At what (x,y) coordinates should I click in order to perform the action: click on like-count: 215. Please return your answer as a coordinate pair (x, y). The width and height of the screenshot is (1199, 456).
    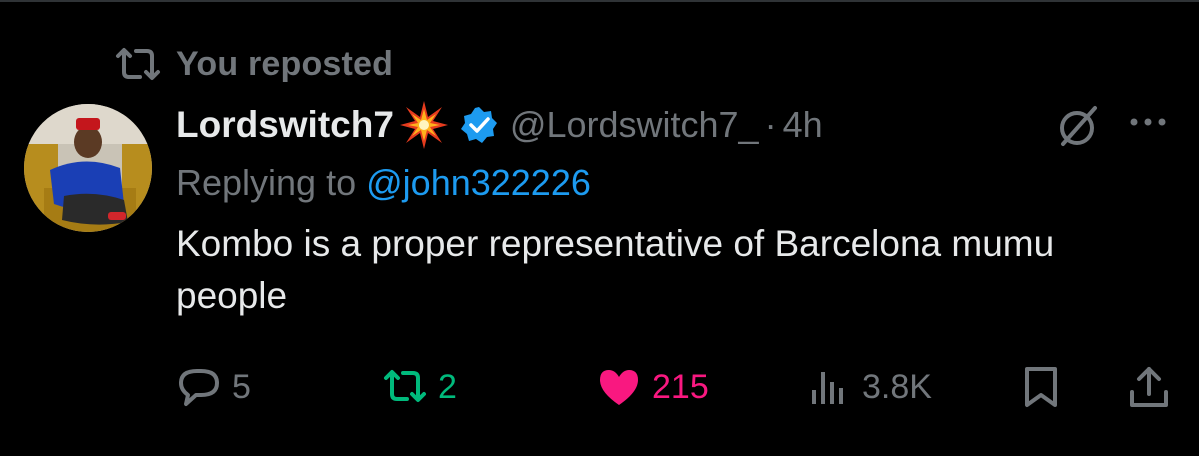
    Looking at the image, I should click on (680, 386).